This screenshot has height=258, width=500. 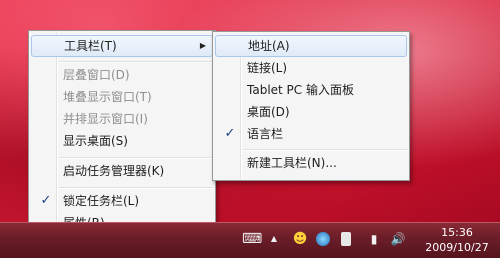 I want to click on menu-item-toolbars: 工具栏(T) ▶, so click(x=122, y=46).